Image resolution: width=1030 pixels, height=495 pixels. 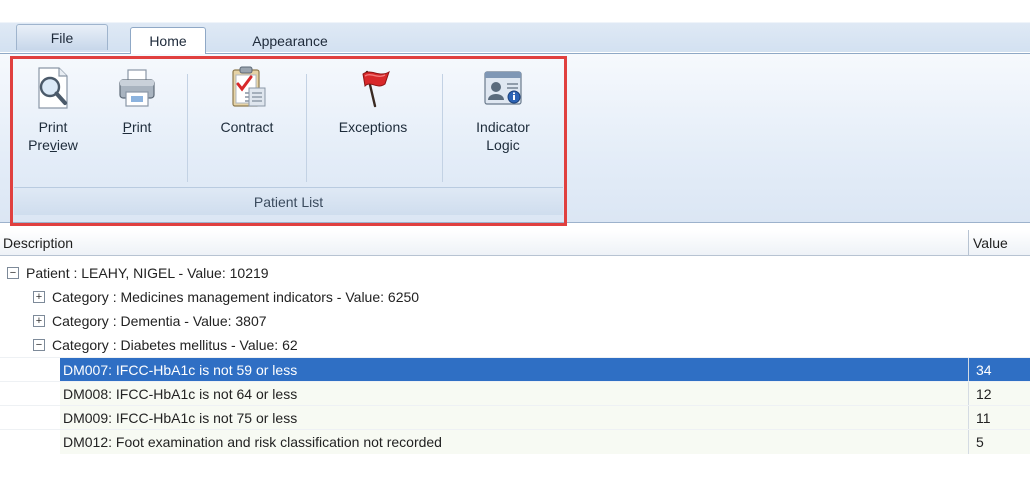 I want to click on tree-row-label: Category : Diabetes mellitus - Value: 62, so click(x=175, y=345).